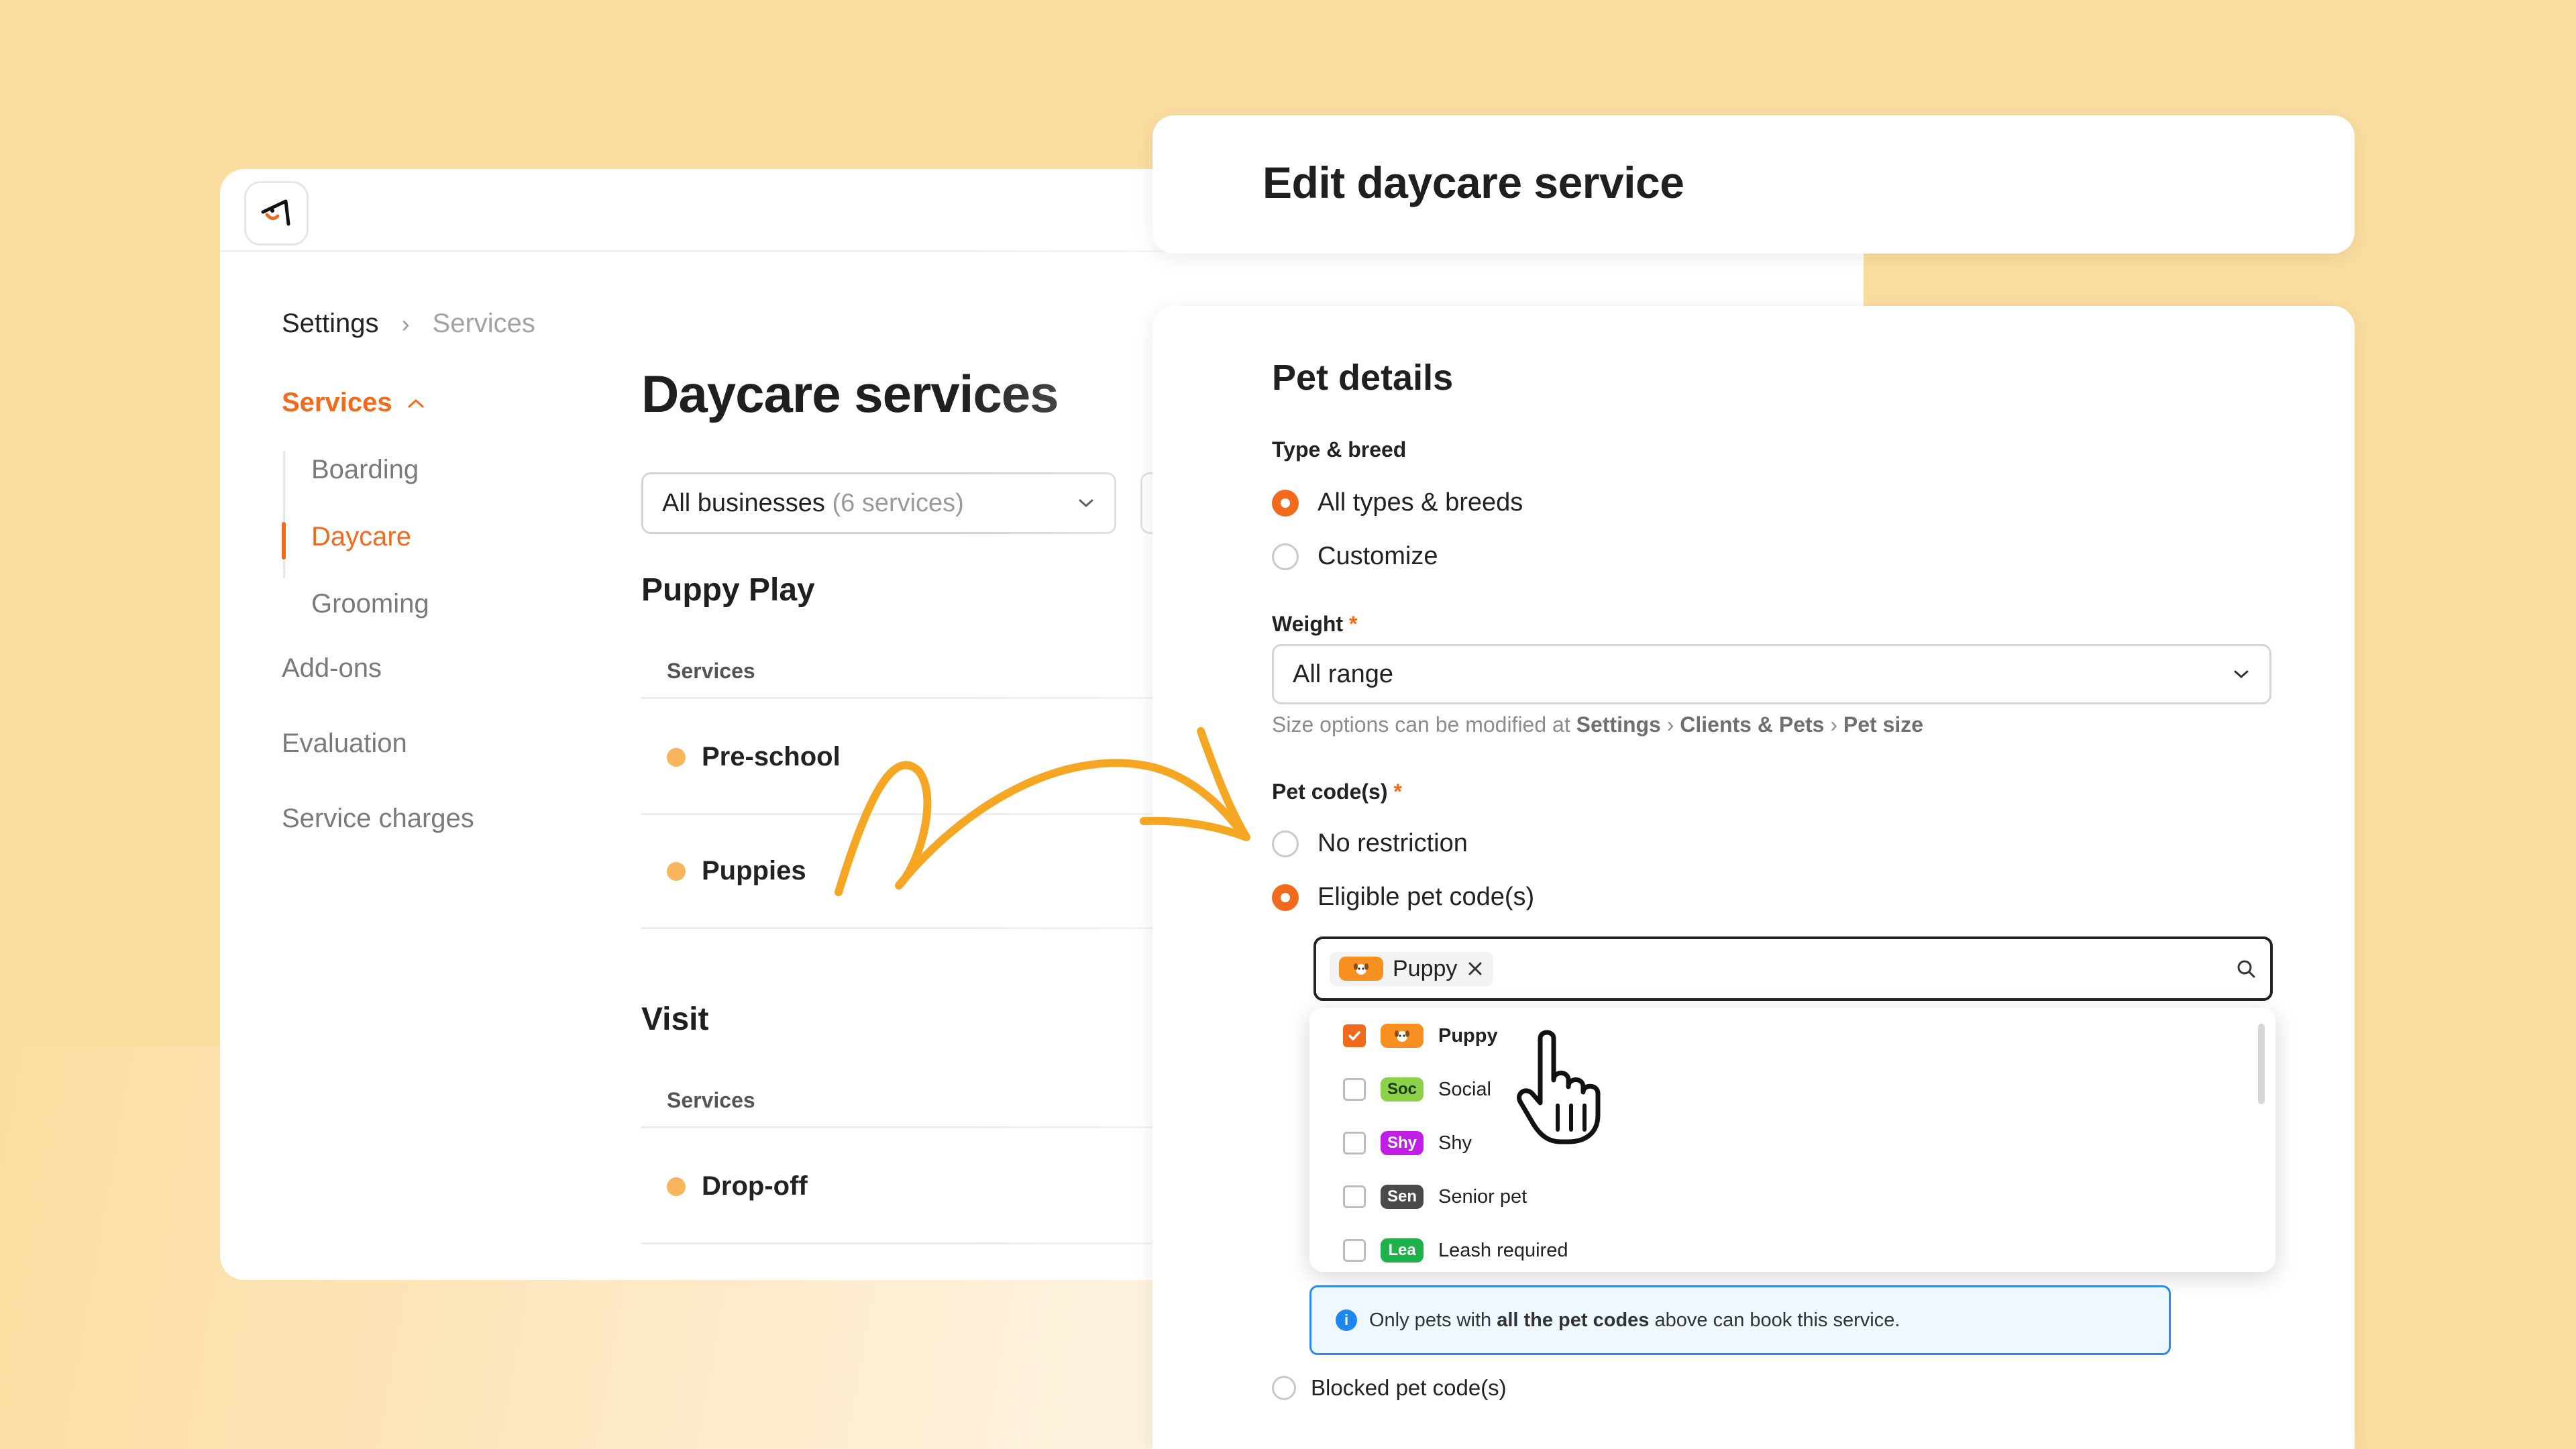 The width and height of the screenshot is (2576, 1449). What do you see at coordinates (1337, 792) in the screenshot?
I see `pet-codes-label: Pet code(s) *` at bounding box center [1337, 792].